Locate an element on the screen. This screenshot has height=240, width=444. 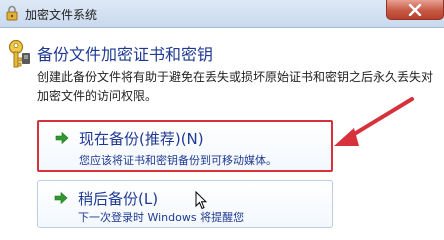
key-icon is located at coordinates (19, 56).